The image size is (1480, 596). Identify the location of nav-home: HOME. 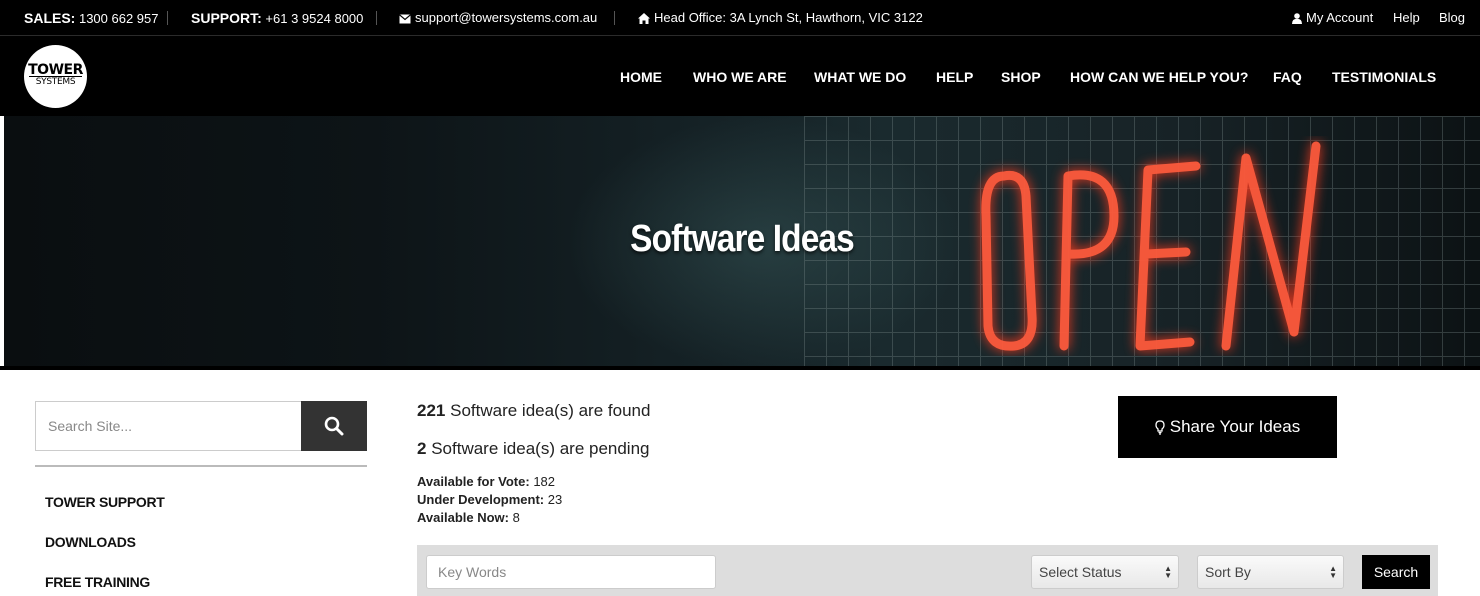
(641, 77).